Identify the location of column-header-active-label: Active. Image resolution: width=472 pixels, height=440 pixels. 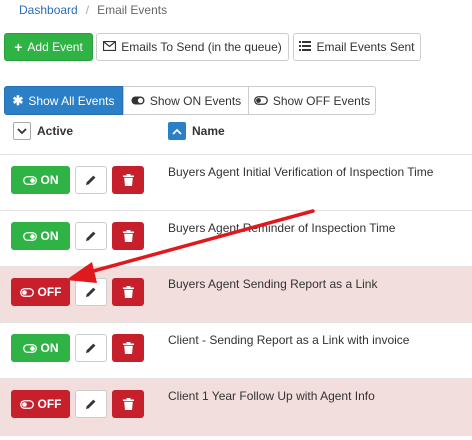
(55, 131).